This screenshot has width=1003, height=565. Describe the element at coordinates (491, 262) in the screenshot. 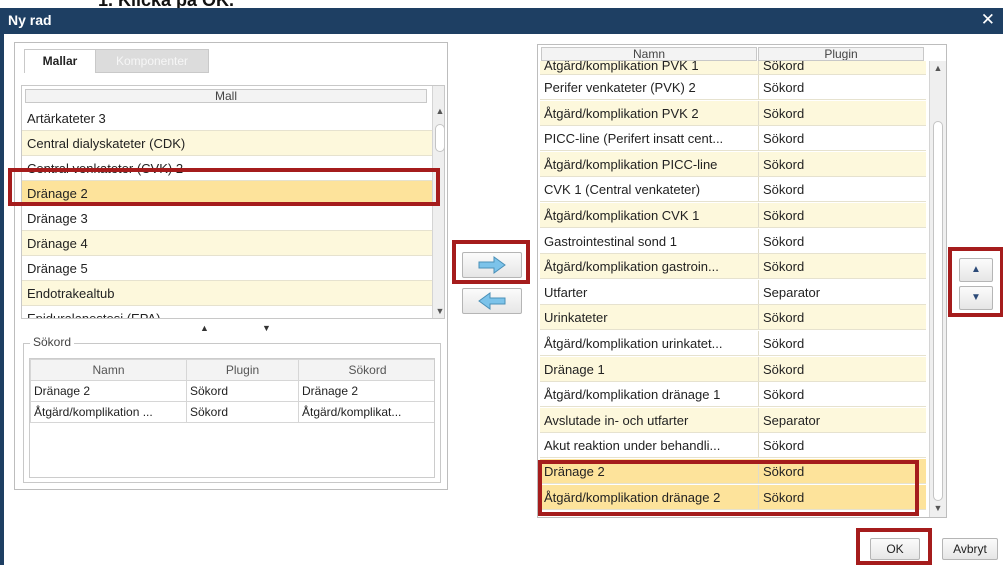

I see `highlight-add-button` at that location.